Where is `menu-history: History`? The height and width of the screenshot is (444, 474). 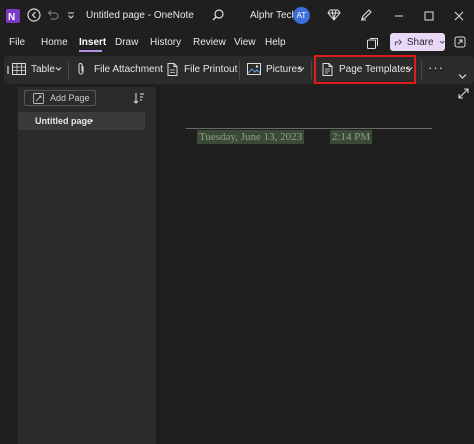
menu-history: History is located at coordinates (165, 42).